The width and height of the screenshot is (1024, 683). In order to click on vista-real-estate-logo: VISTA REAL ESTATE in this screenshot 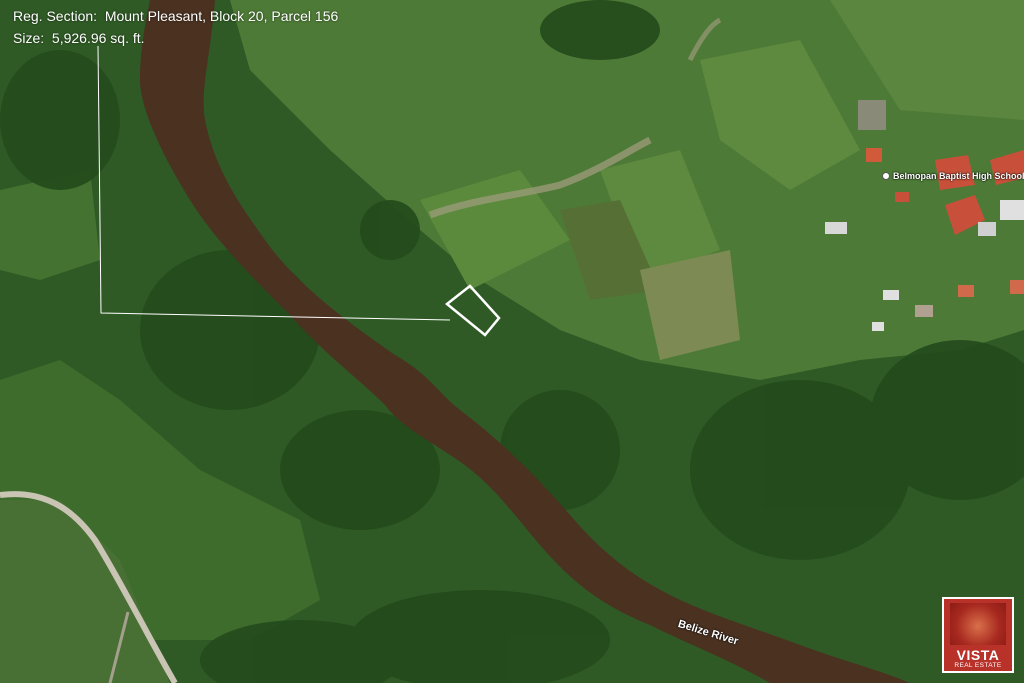, I will do `click(978, 635)`.